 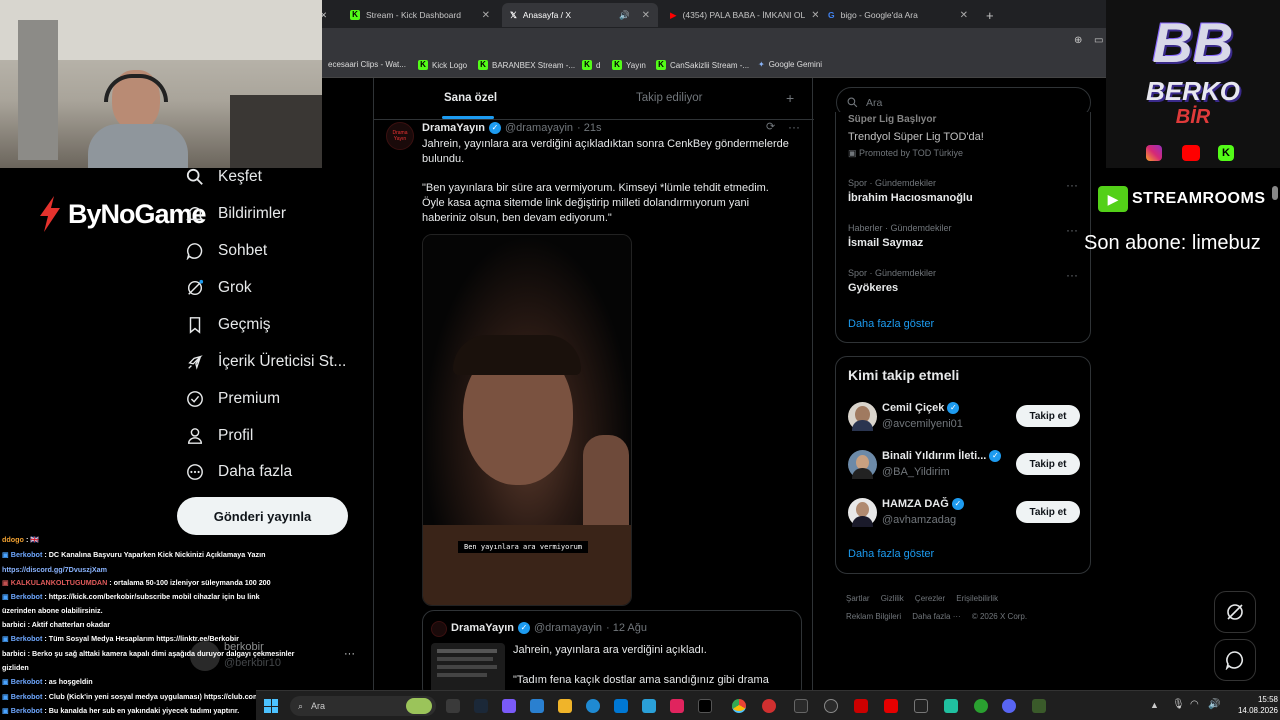 What do you see at coordinates (239, 472) in the screenshot?
I see `nav-more: Daha fazla` at bounding box center [239, 472].